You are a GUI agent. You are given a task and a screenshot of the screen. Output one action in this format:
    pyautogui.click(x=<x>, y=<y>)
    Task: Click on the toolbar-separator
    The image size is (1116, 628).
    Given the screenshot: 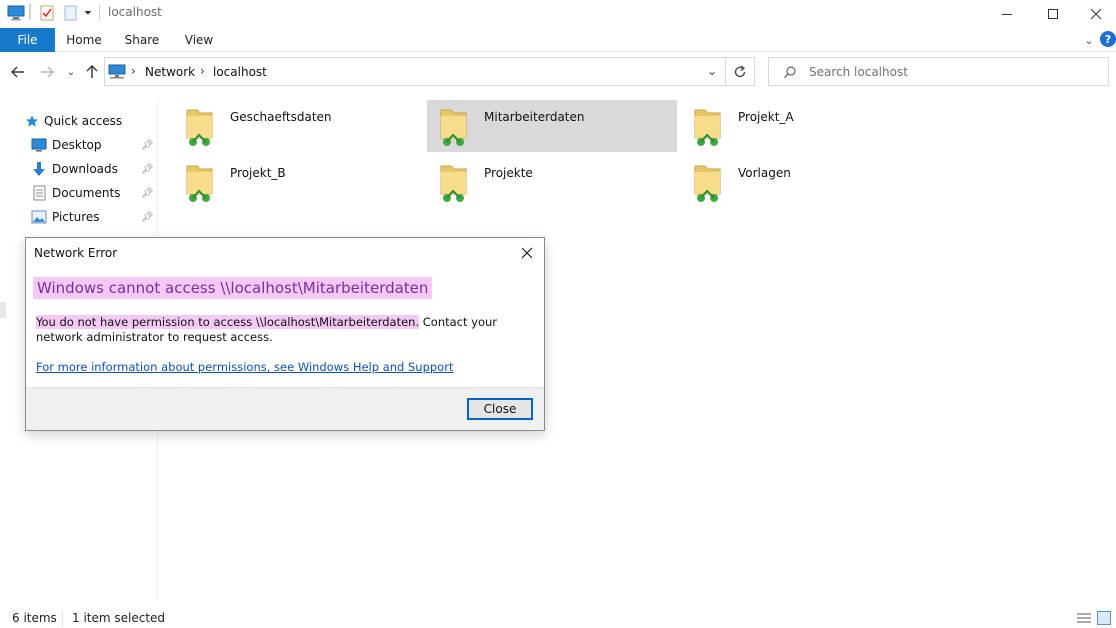 What is the action you would take?
    pyautogui.click(x=30, y=12)
    